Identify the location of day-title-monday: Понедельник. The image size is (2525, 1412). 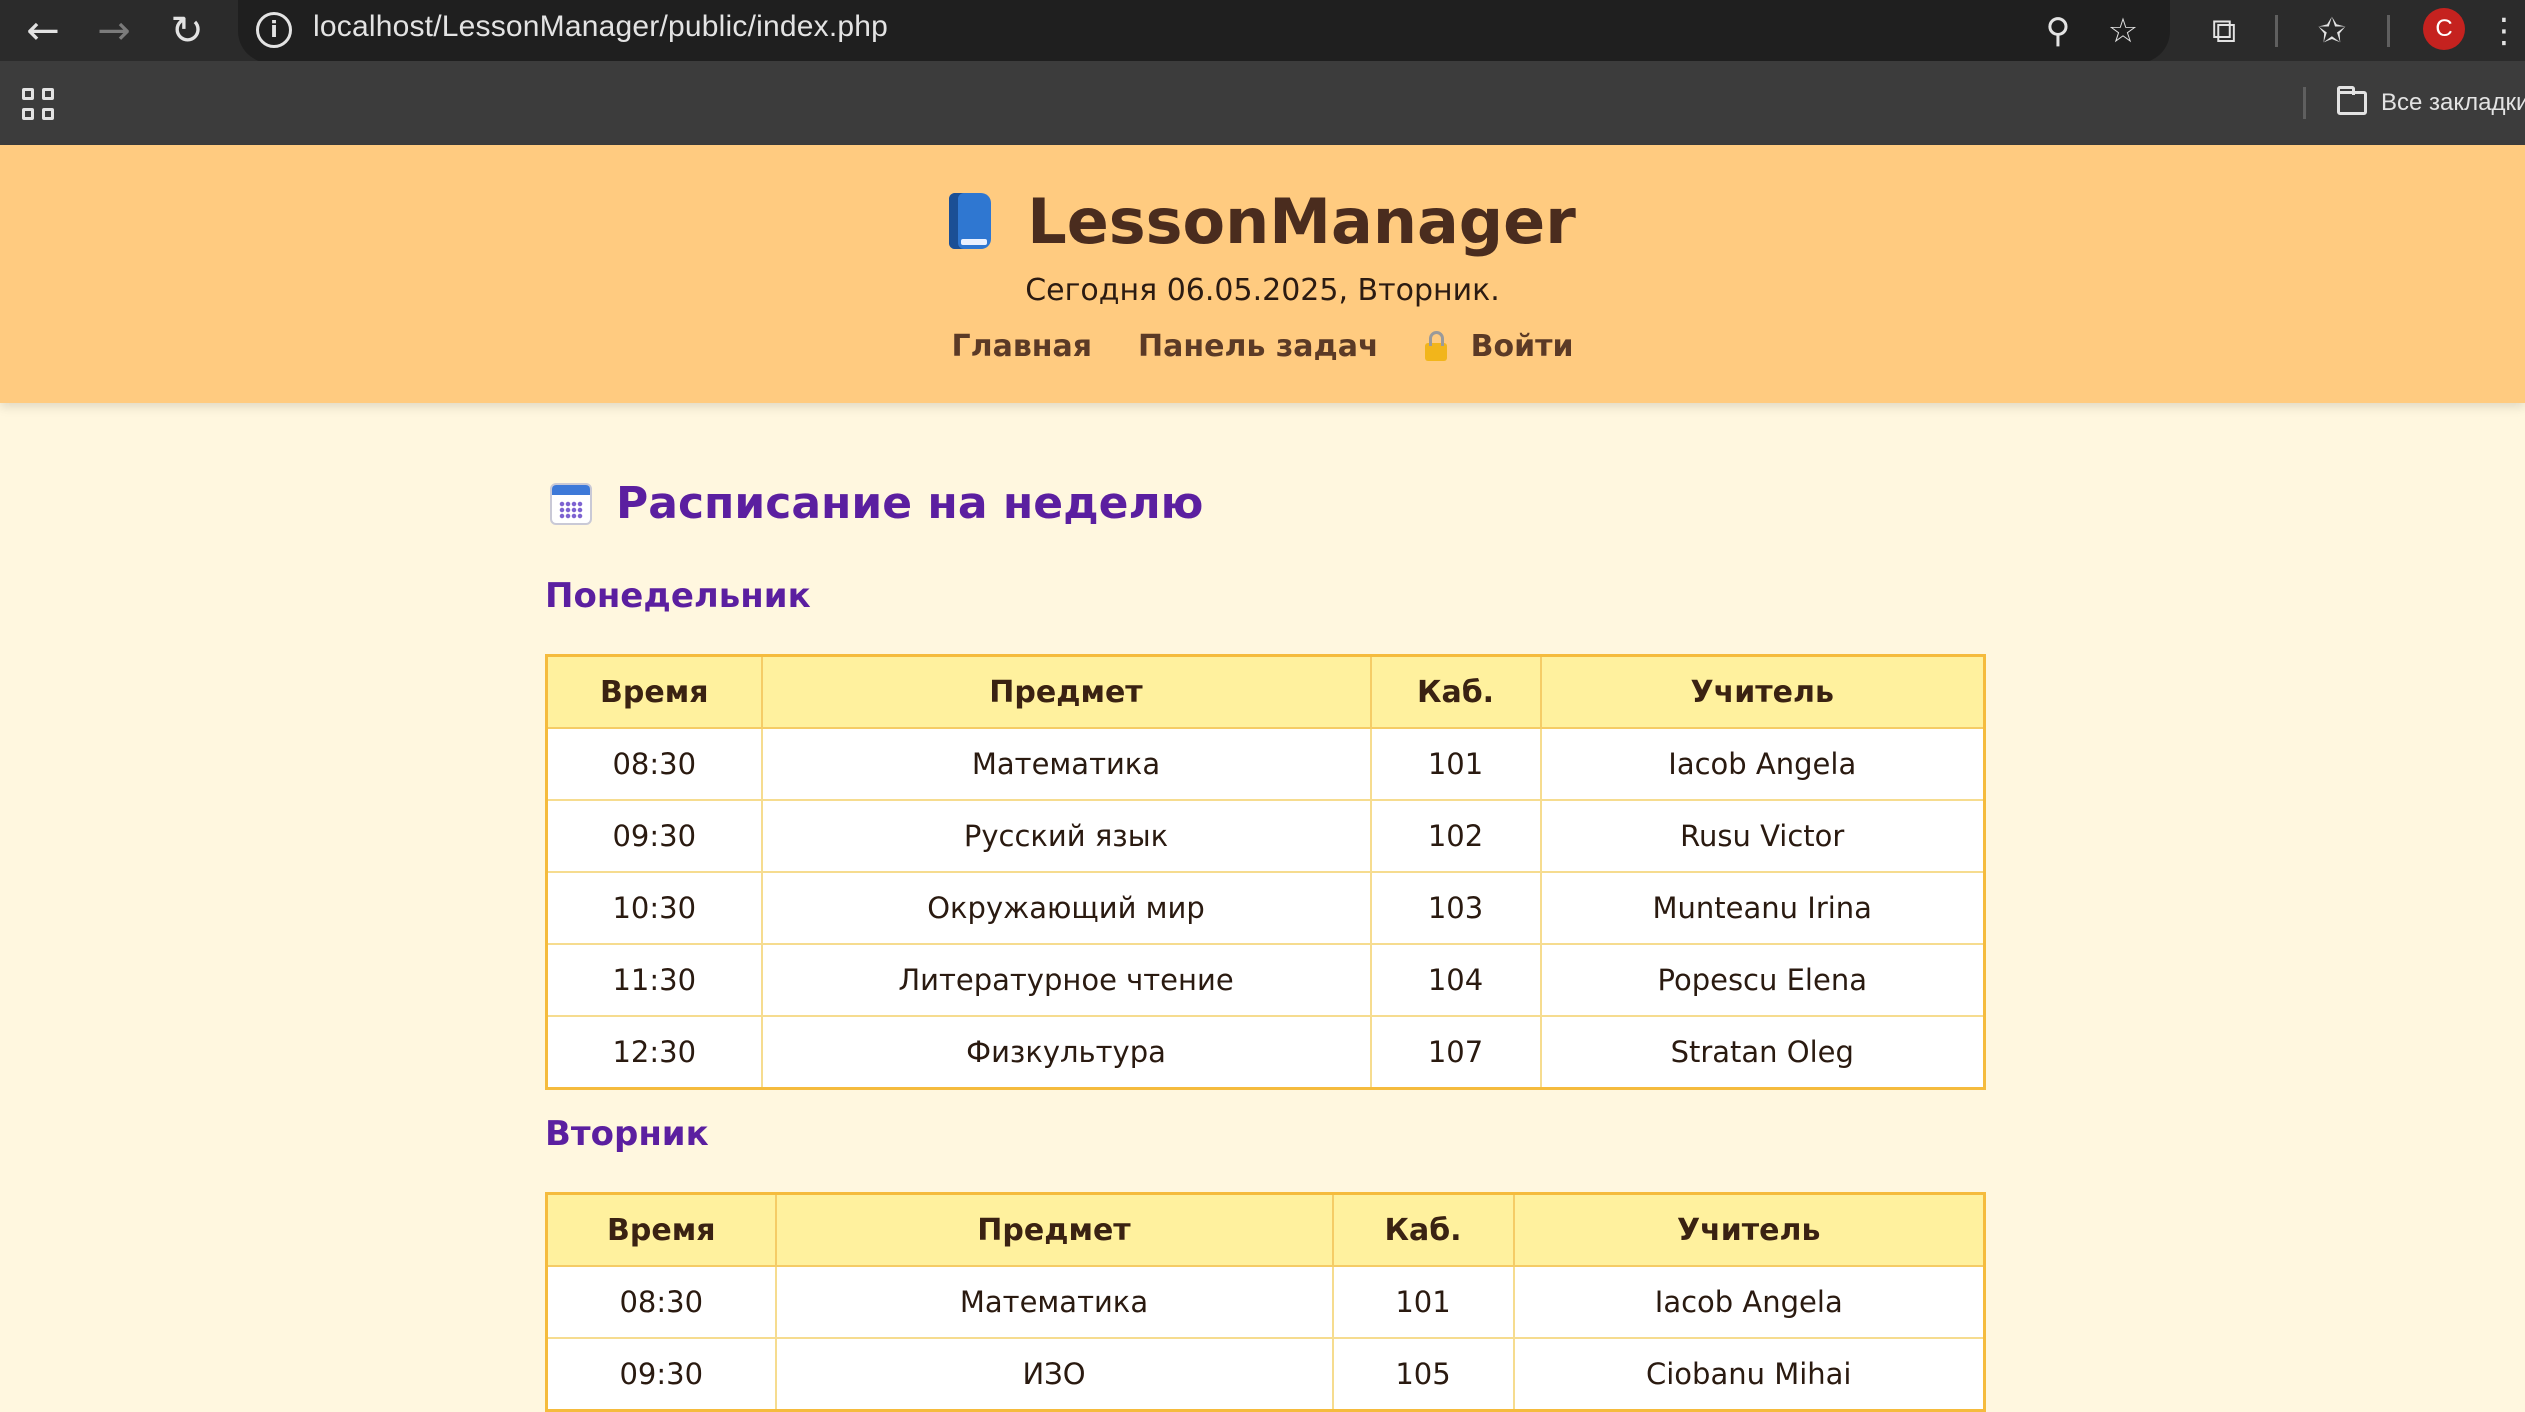
(678, 596).